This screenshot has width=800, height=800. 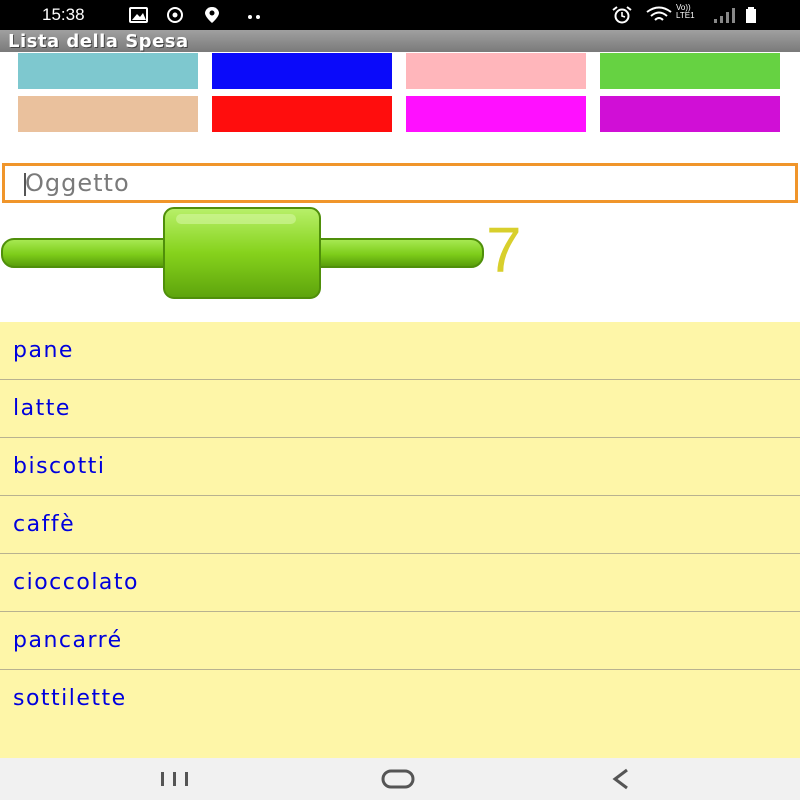 What do you see at coordinates (622, 779) in the screenshot?
I see `back-icon` at bounding box center [622, 779].